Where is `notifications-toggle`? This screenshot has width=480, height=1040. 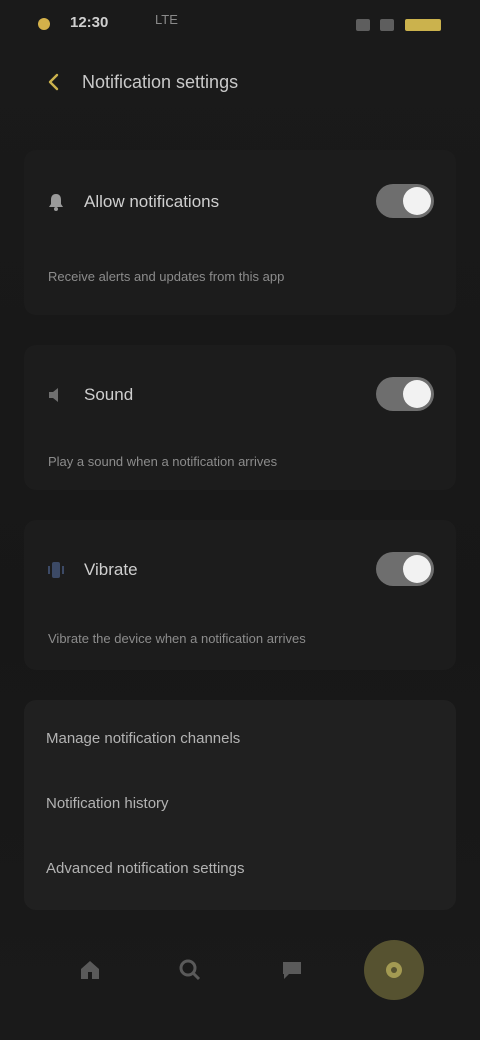 notifications-toggle is located at coordinates (405, 201).